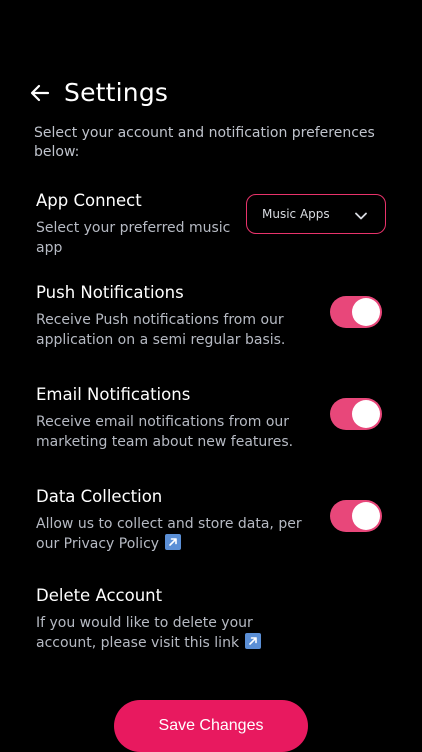 The image size is (422, 752). Describe the element at coordinates (40, 93) in the screenshot. I see `back-arrow-icon` at that location.